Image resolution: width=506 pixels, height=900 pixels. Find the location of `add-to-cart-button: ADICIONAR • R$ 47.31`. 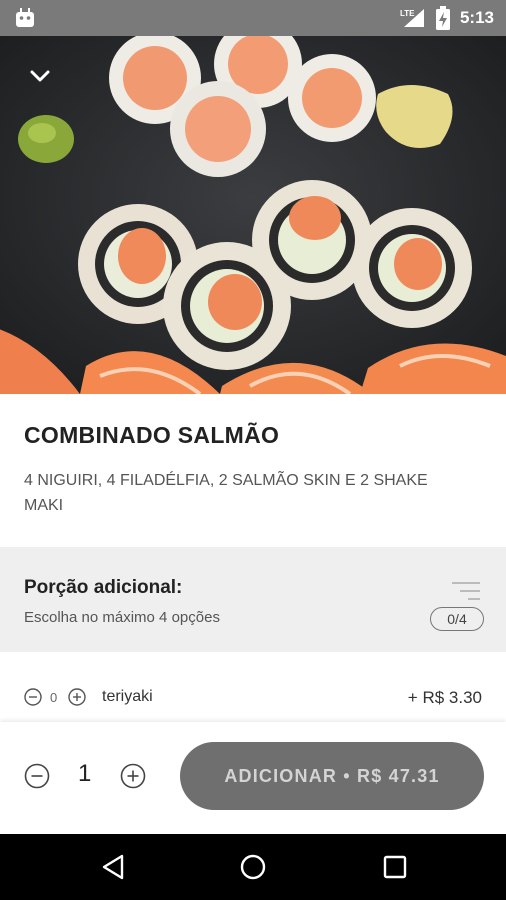

add-to-cart-button: ADICIONAR • R$ 47.31 is located at coordinates (332, 776).